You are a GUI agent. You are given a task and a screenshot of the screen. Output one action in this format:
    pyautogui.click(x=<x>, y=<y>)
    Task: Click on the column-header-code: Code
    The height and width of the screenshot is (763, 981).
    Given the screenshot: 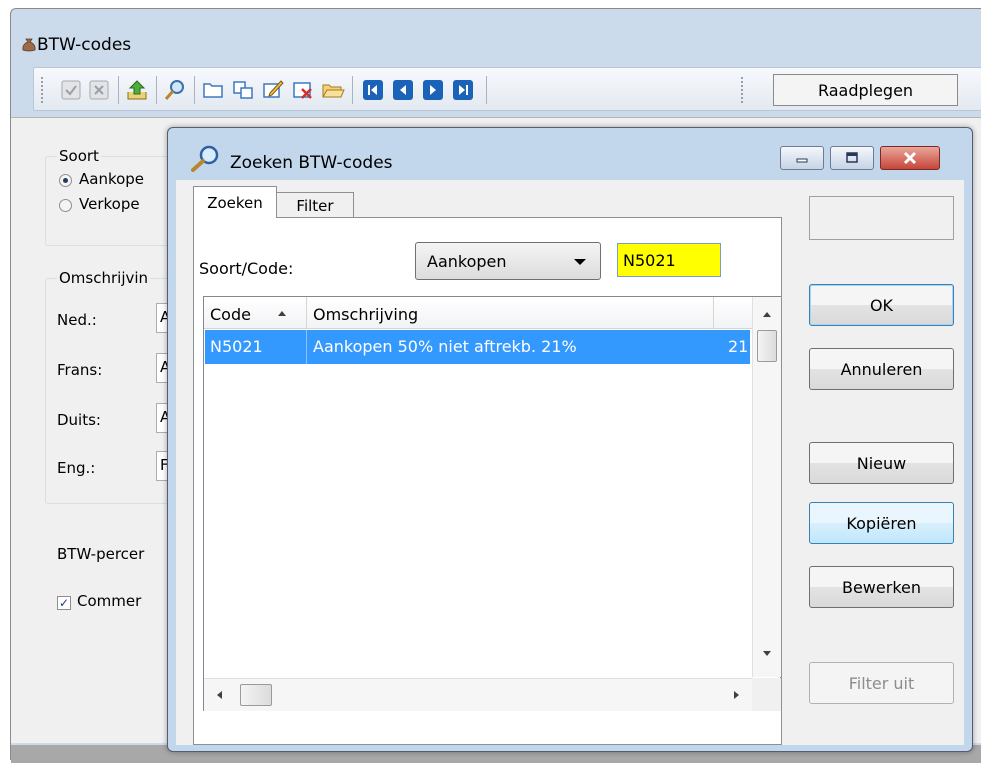 What is the action you would take?
    pyautogui.click(x=255, y=313)
    